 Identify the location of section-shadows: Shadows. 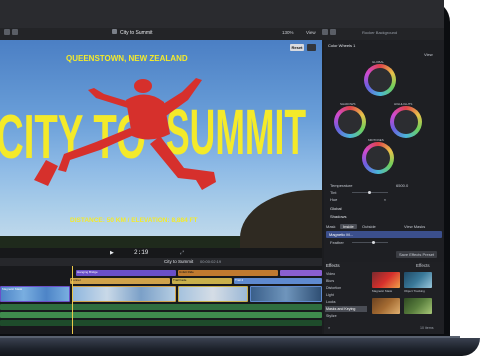
(338, 216).